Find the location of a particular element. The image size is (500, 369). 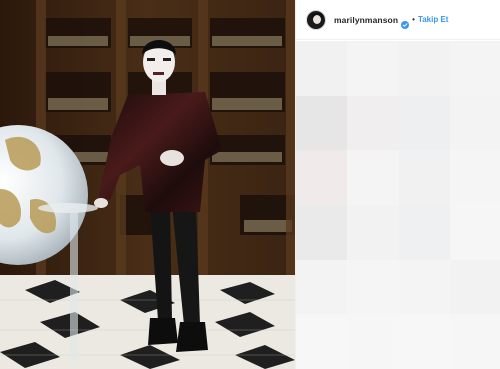

avatar-face is located at coordinates (317, 19).